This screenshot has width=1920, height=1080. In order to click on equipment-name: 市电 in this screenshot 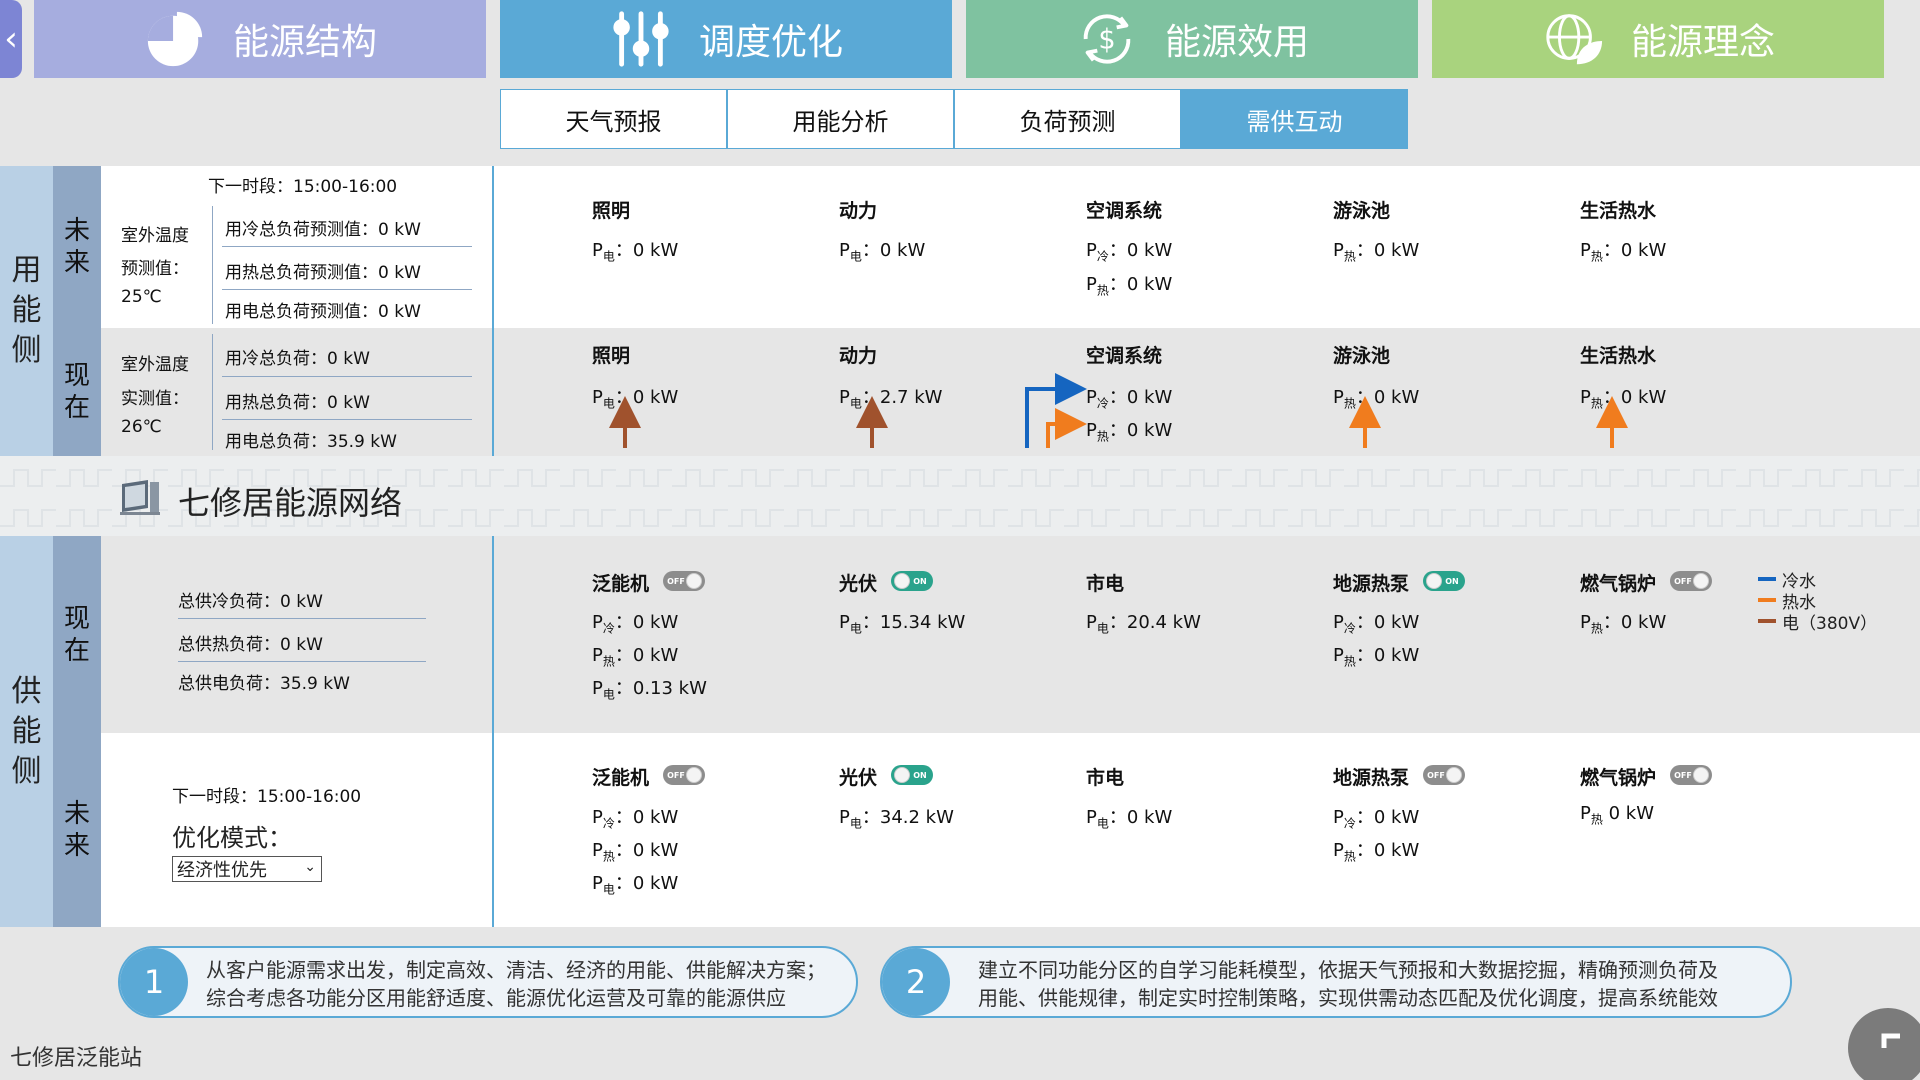, I will do `click(1105, 778)`.